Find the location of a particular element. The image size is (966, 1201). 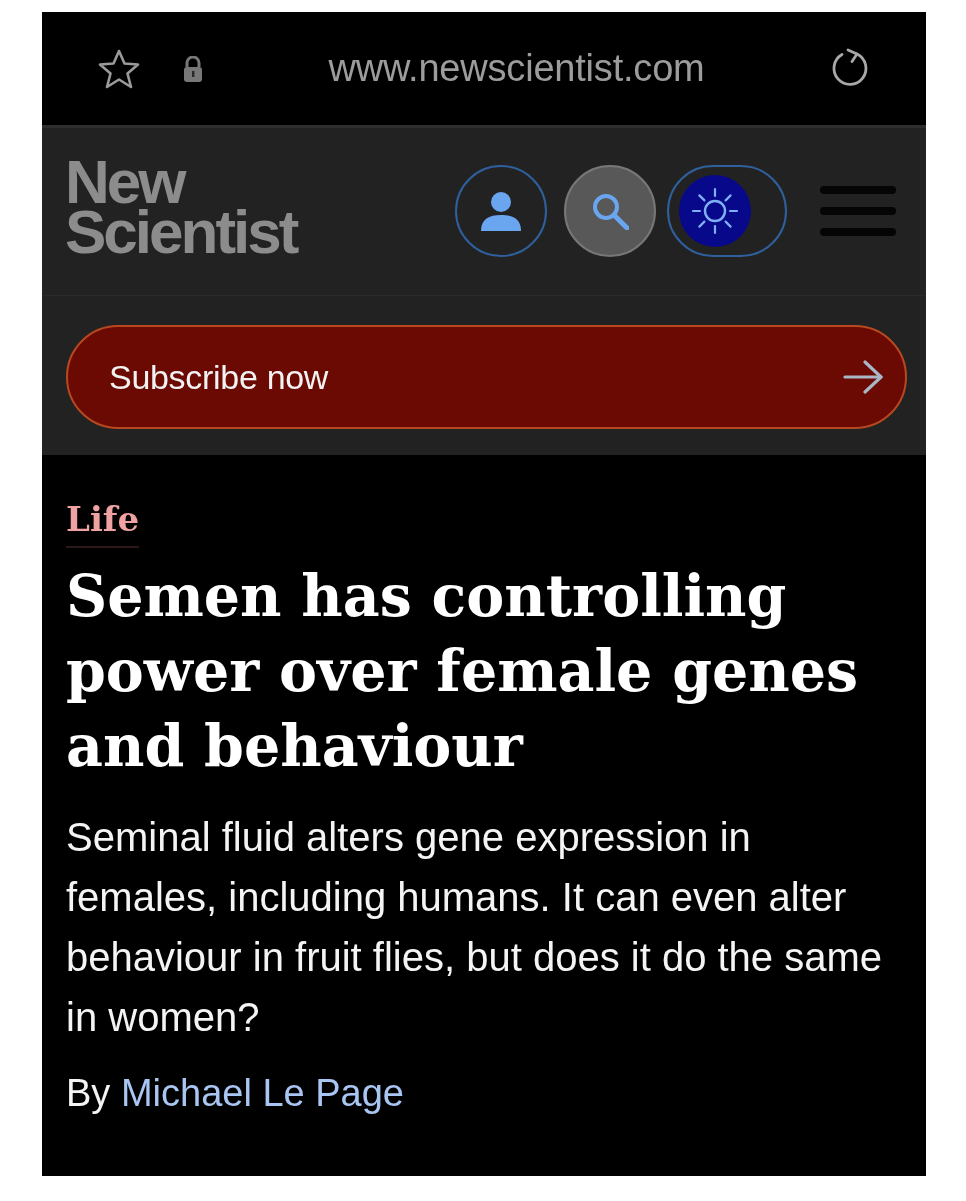

bookmark-star-icon is located at coordinates (119, 68).